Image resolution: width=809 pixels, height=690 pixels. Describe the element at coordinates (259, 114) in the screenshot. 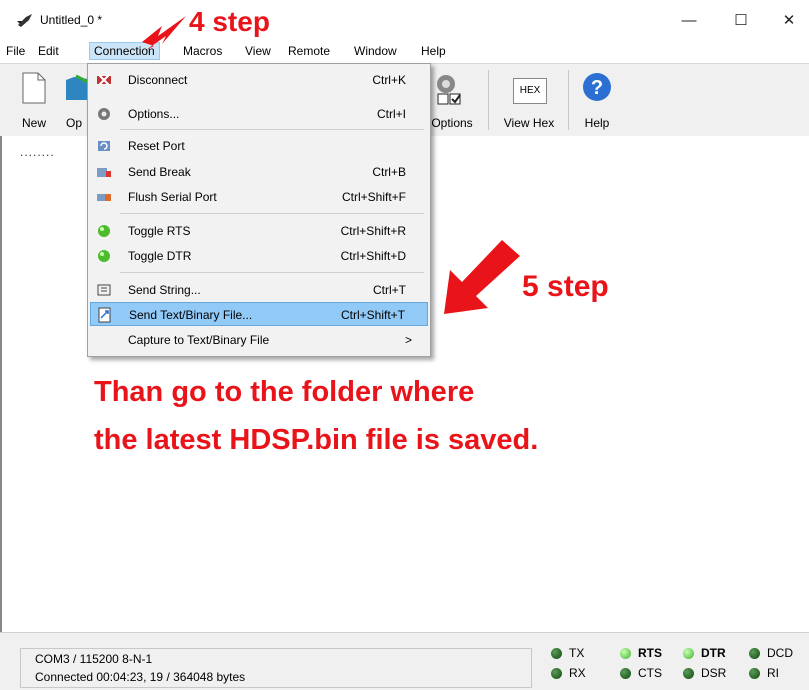

I see `menu-item-options: Options... Ctrl+I` at that location.